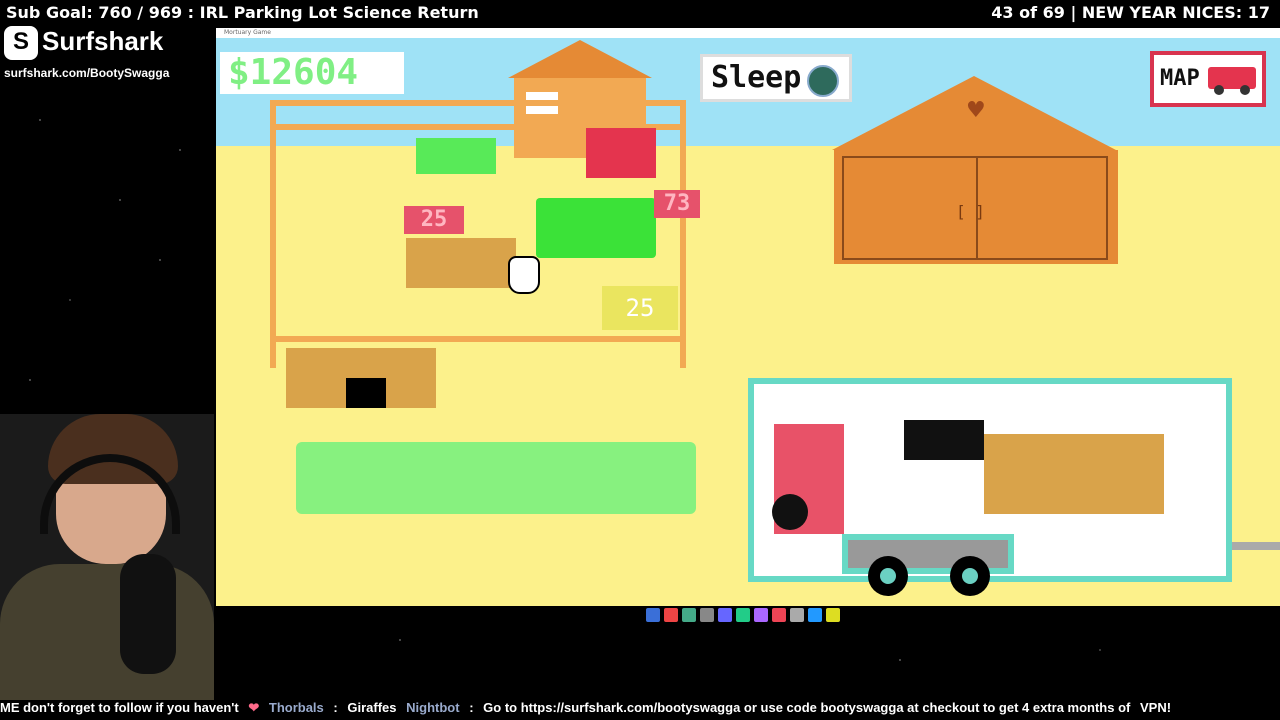  Describe the element at coordinates (87, 73) in the screenshot. I see `sponsor-url: surfshark.com/BootySwagga` at that location.